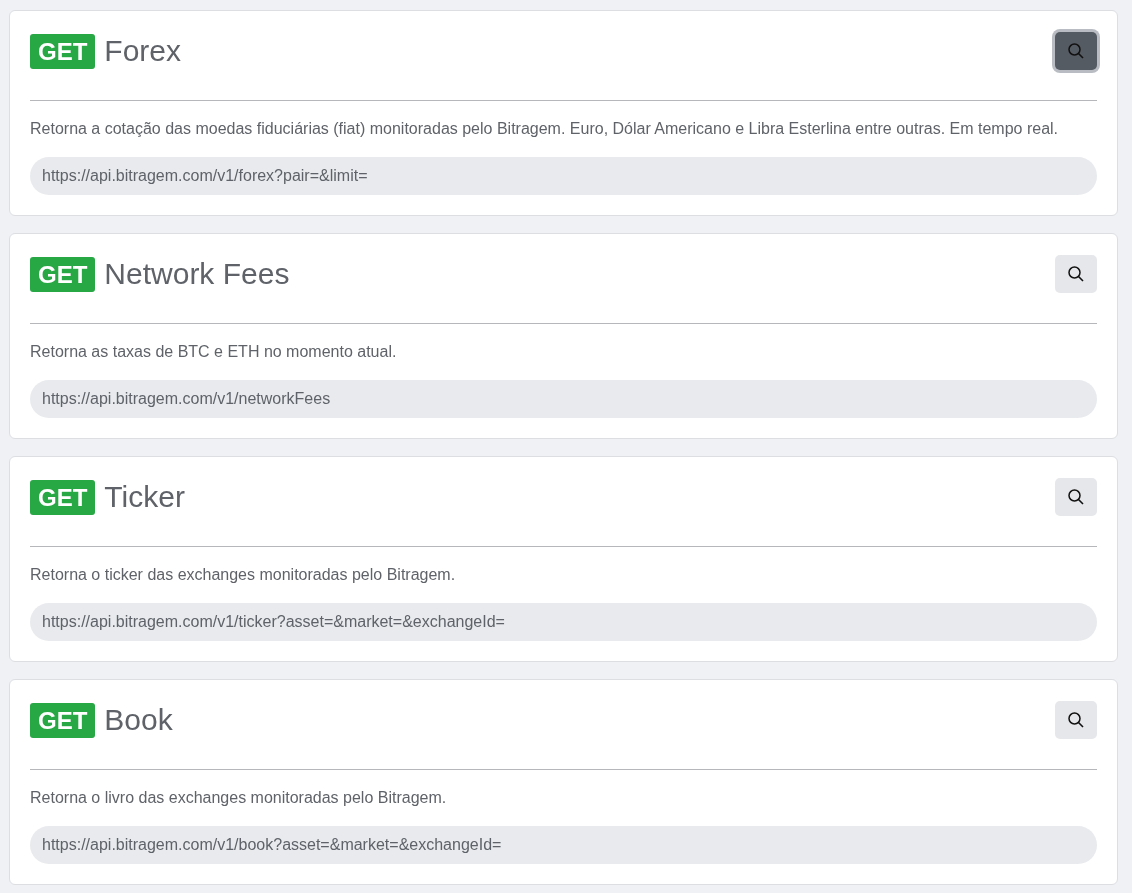 This screenshot has width=1132, height=893. What do you see at coordinates (143, 51) in the screenshot?
I see `endpoint-title: Forex` at bounding box center [143, 51].